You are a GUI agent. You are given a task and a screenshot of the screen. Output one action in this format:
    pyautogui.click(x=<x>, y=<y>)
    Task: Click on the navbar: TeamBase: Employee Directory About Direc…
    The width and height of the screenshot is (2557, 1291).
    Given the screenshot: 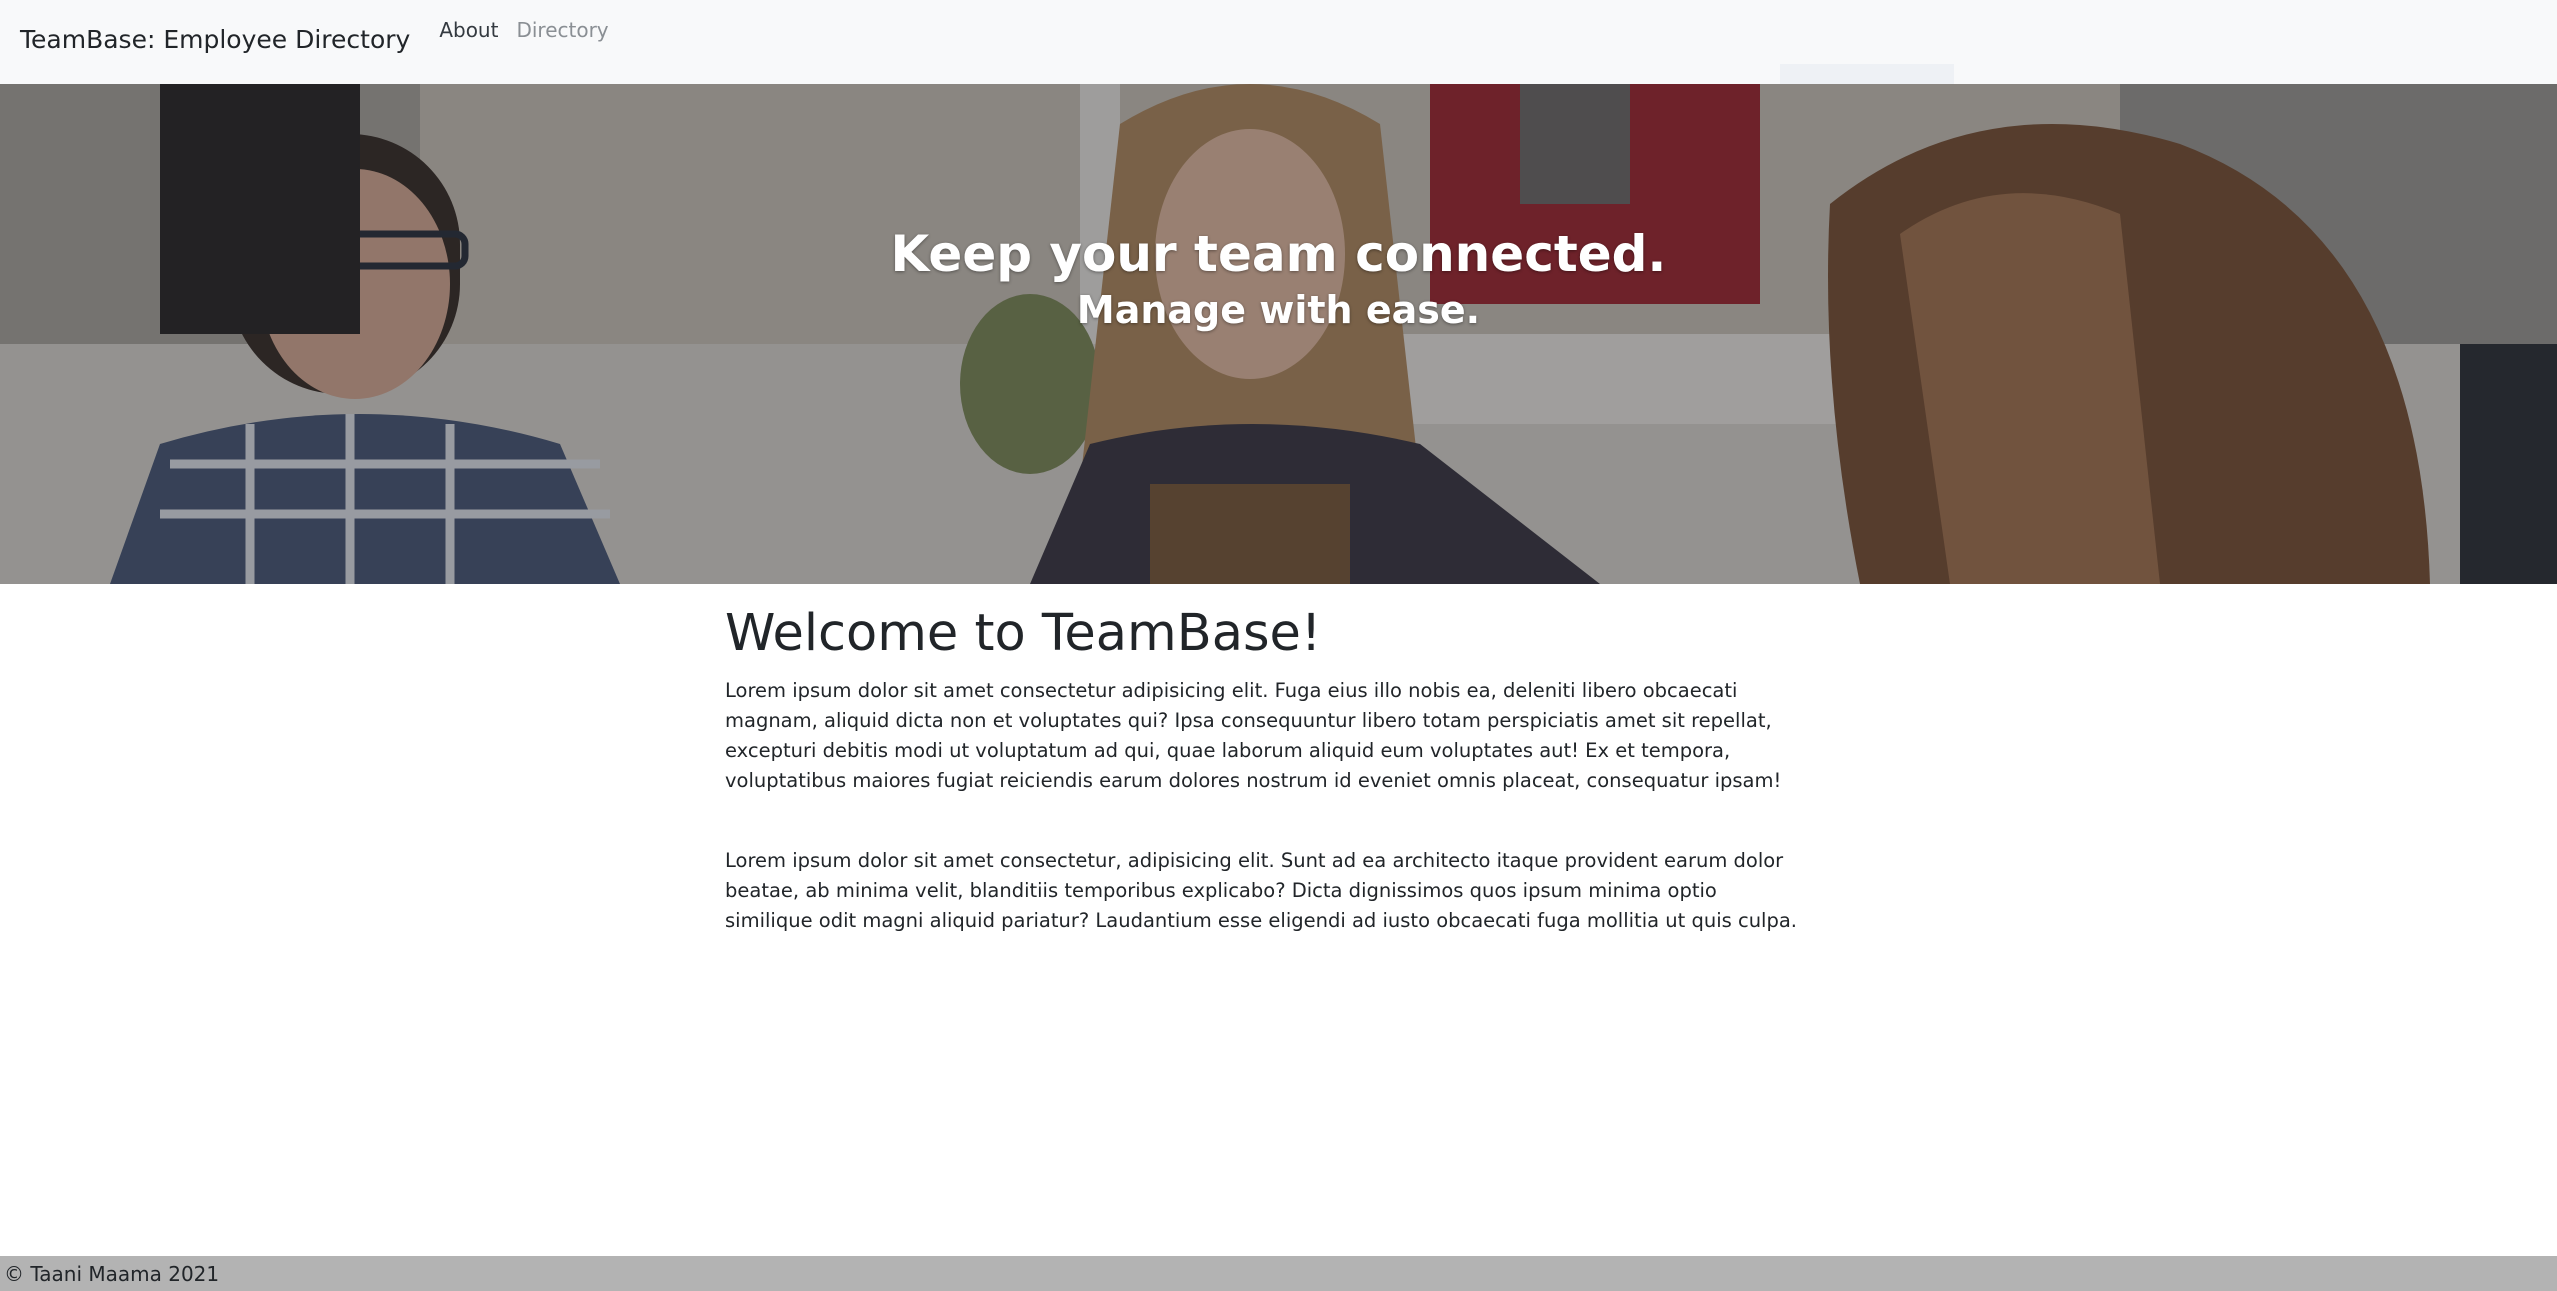 What is the action you would take?
    pyautogui.click(x=1278, y=42)
    